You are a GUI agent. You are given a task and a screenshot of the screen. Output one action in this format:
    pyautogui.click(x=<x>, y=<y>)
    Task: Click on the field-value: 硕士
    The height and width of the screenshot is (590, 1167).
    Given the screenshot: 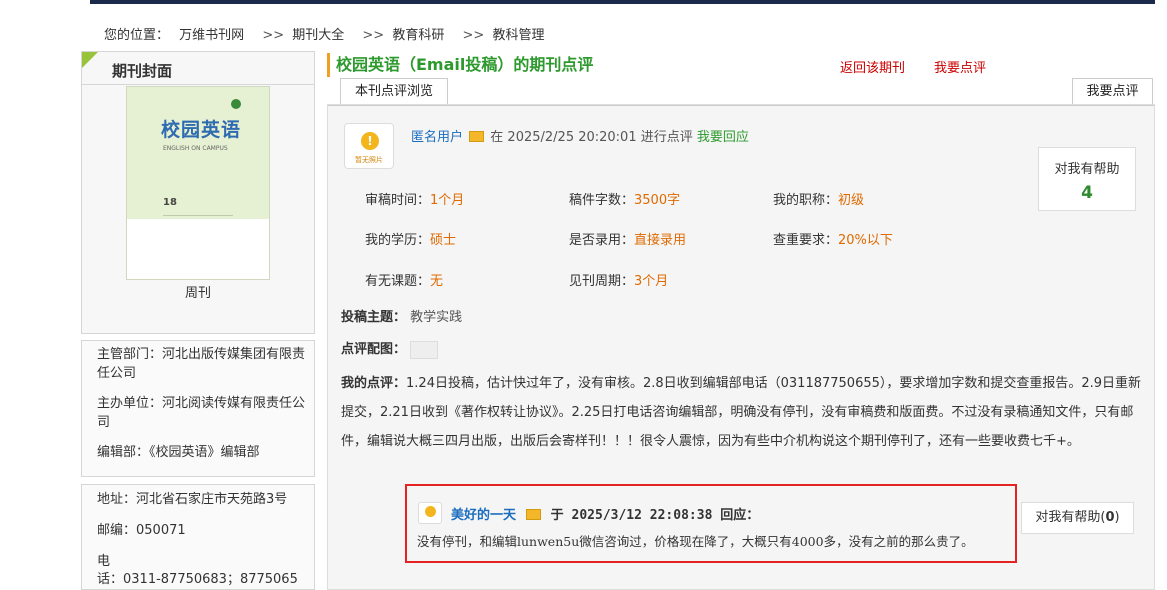 What is the action you would take?
    pyautogui.click(x=443, y=240)
    